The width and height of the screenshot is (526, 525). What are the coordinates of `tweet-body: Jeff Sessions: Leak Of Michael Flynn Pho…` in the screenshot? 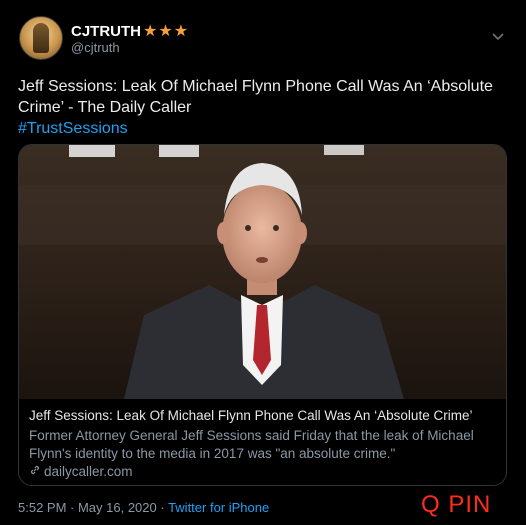 It's located at (255, 97).